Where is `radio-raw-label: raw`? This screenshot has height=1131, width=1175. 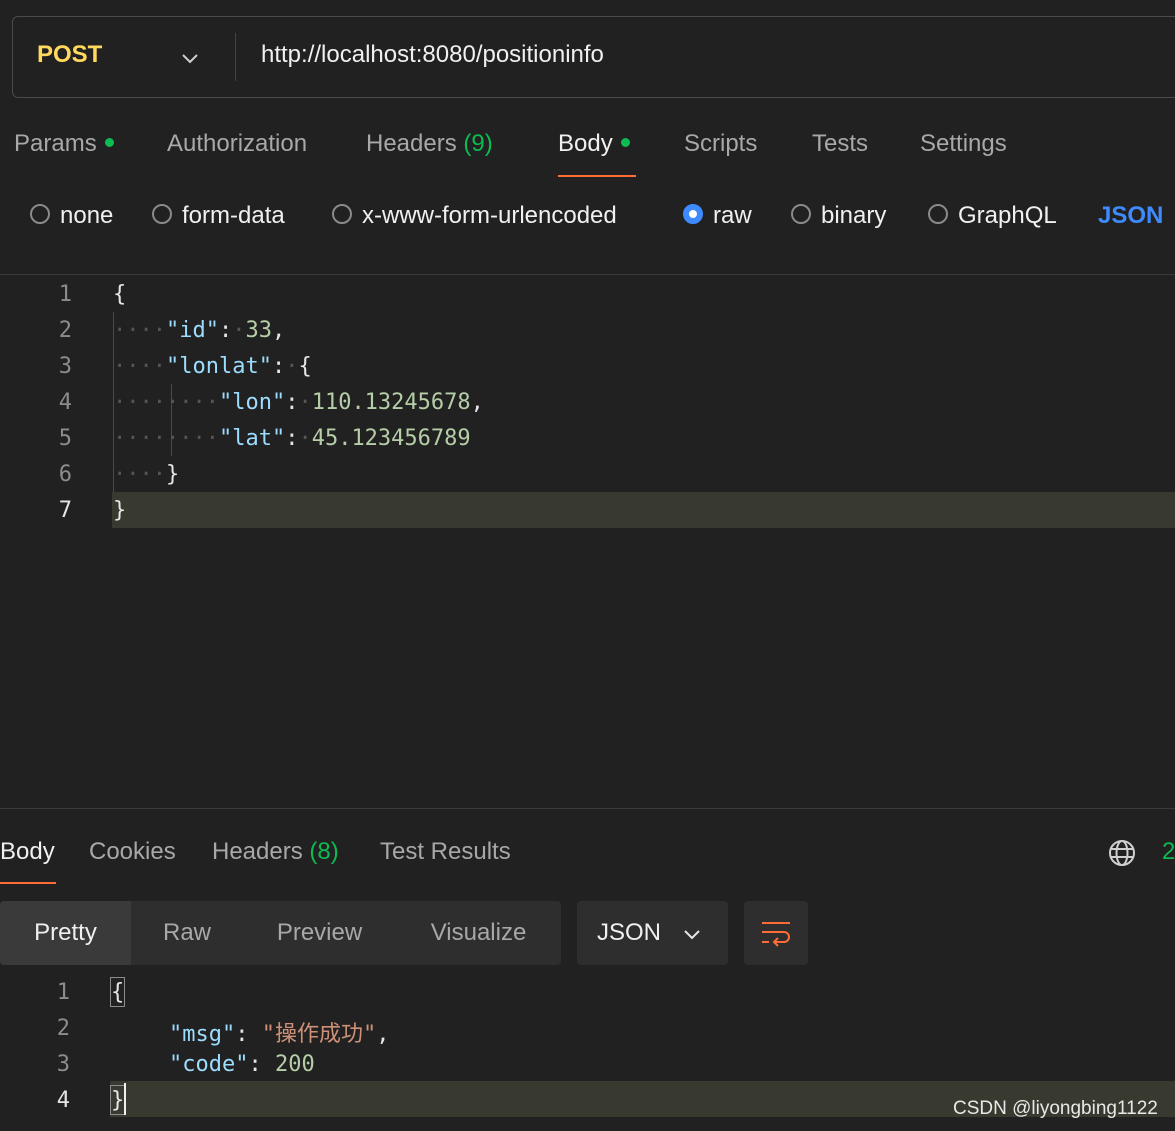 radio-raw-label: raw is located at coordinates (732, 215).